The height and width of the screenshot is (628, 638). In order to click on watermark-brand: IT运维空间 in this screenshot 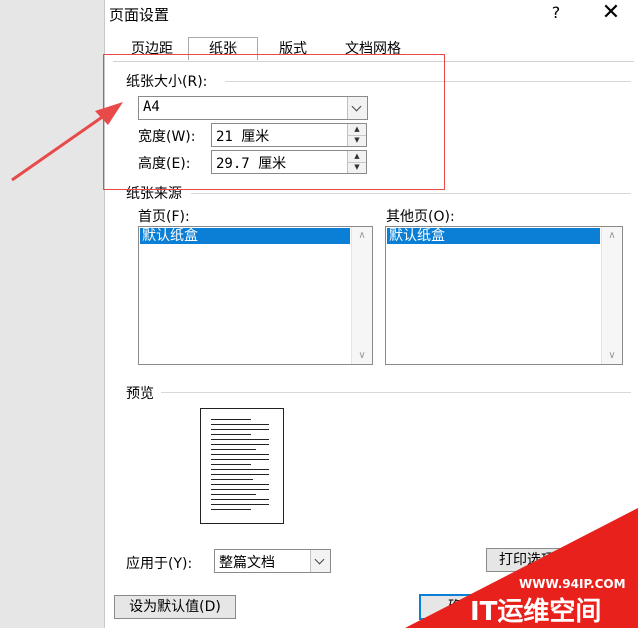, I will do `click(535, 611)`.